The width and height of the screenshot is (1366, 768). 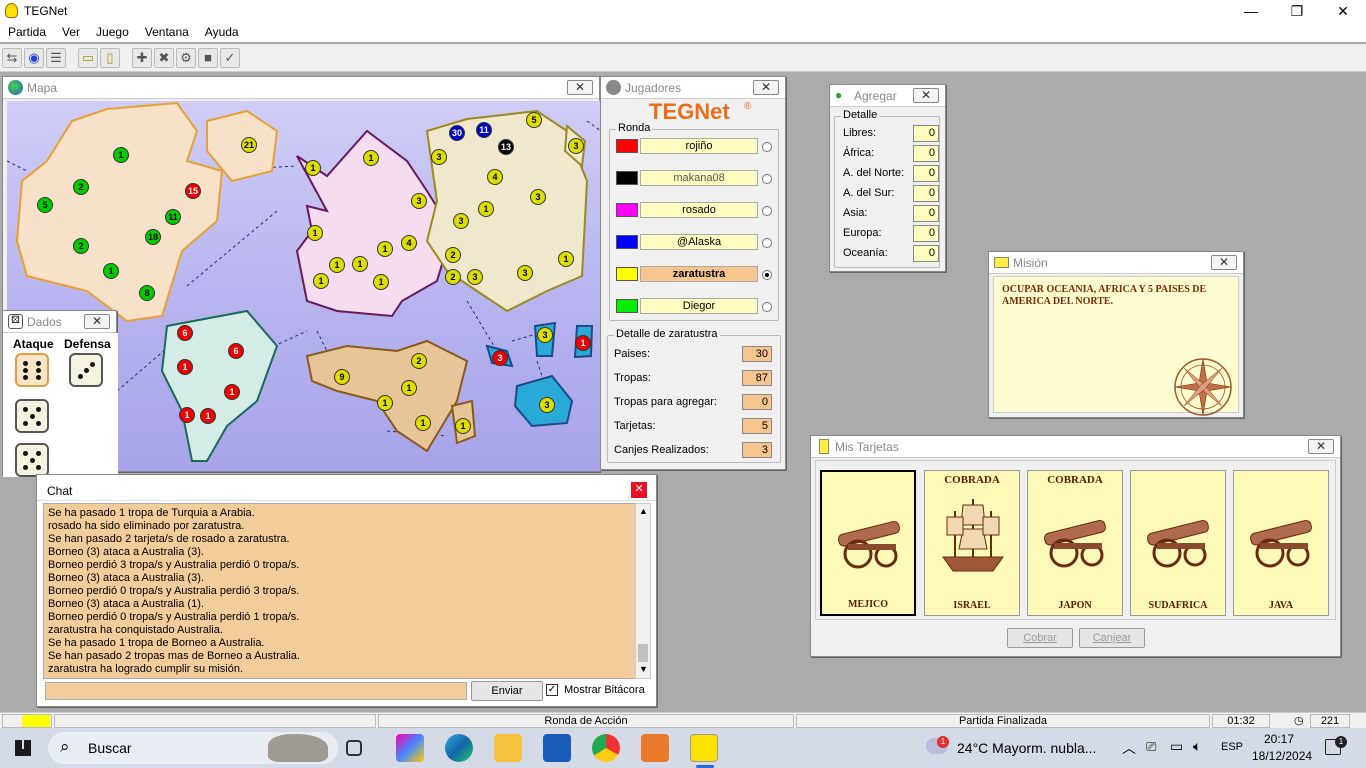 I want to click on country-card: COBRADA JAPON, so click(x=1075, y=543).